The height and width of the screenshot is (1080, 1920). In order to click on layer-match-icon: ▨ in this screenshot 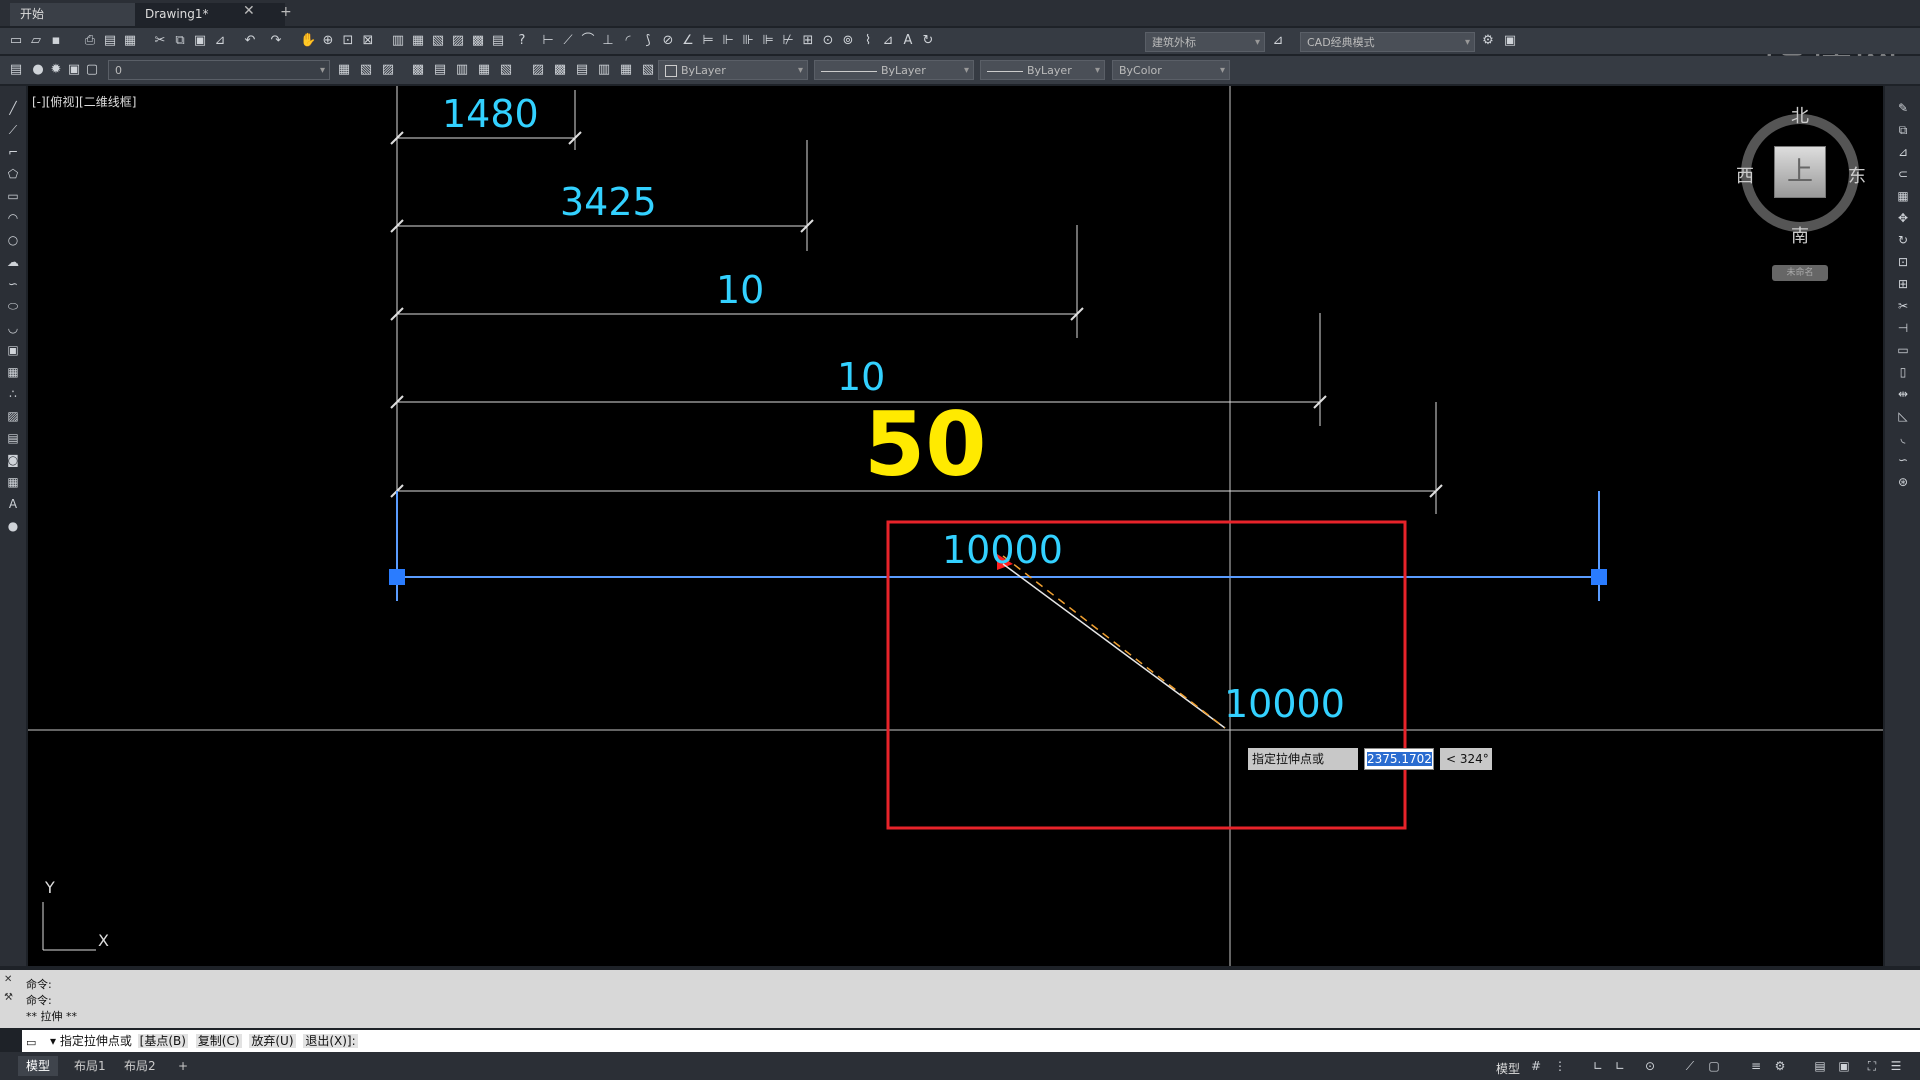, I will do `click(538, 70)`.